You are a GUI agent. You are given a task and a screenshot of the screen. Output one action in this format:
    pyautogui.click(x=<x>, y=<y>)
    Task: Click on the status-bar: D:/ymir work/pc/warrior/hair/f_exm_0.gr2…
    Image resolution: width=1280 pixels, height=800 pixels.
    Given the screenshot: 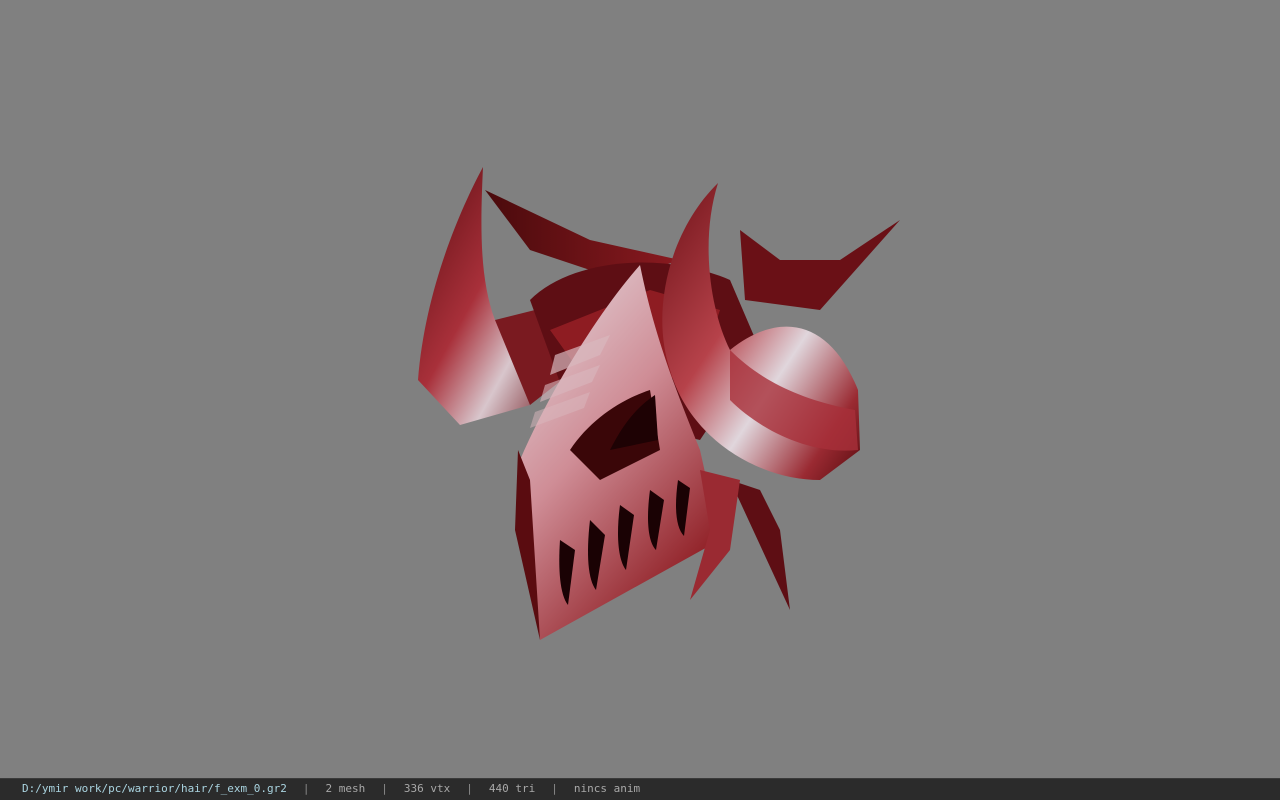 What is the action you would take?
    pyautogui.click(x=640, y=789)
    